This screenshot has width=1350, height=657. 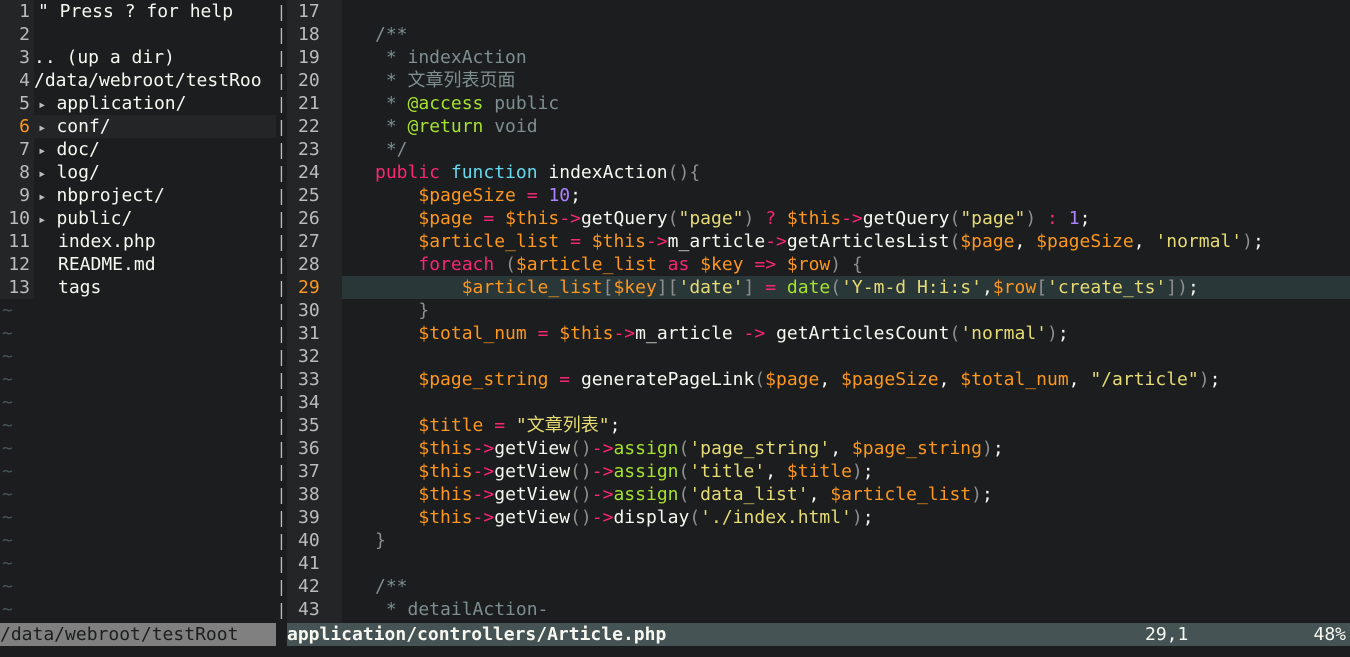 What do you see at coordinates (138, 103) in the screenshot?
I see `tree-item-application: 5 ▸ application/` at bounding box center [138, 103].